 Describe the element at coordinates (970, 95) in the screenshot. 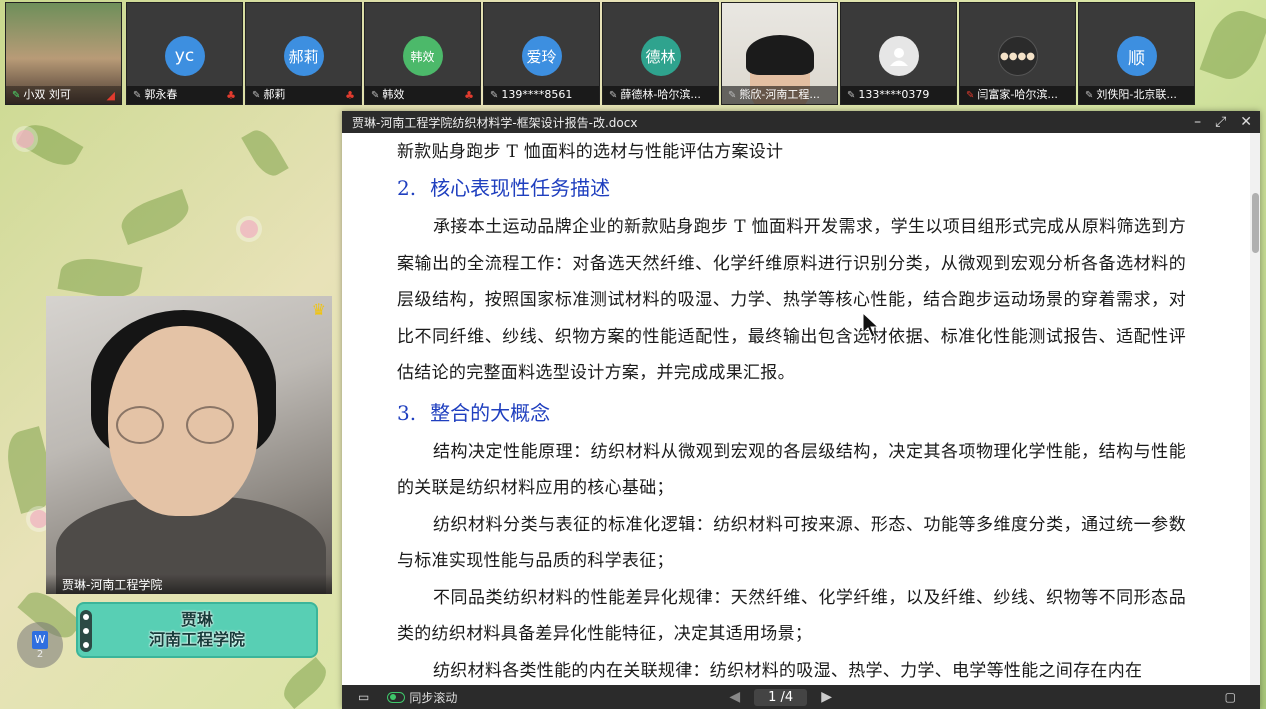

I see `mic-muted-icon: ✎` at that location.